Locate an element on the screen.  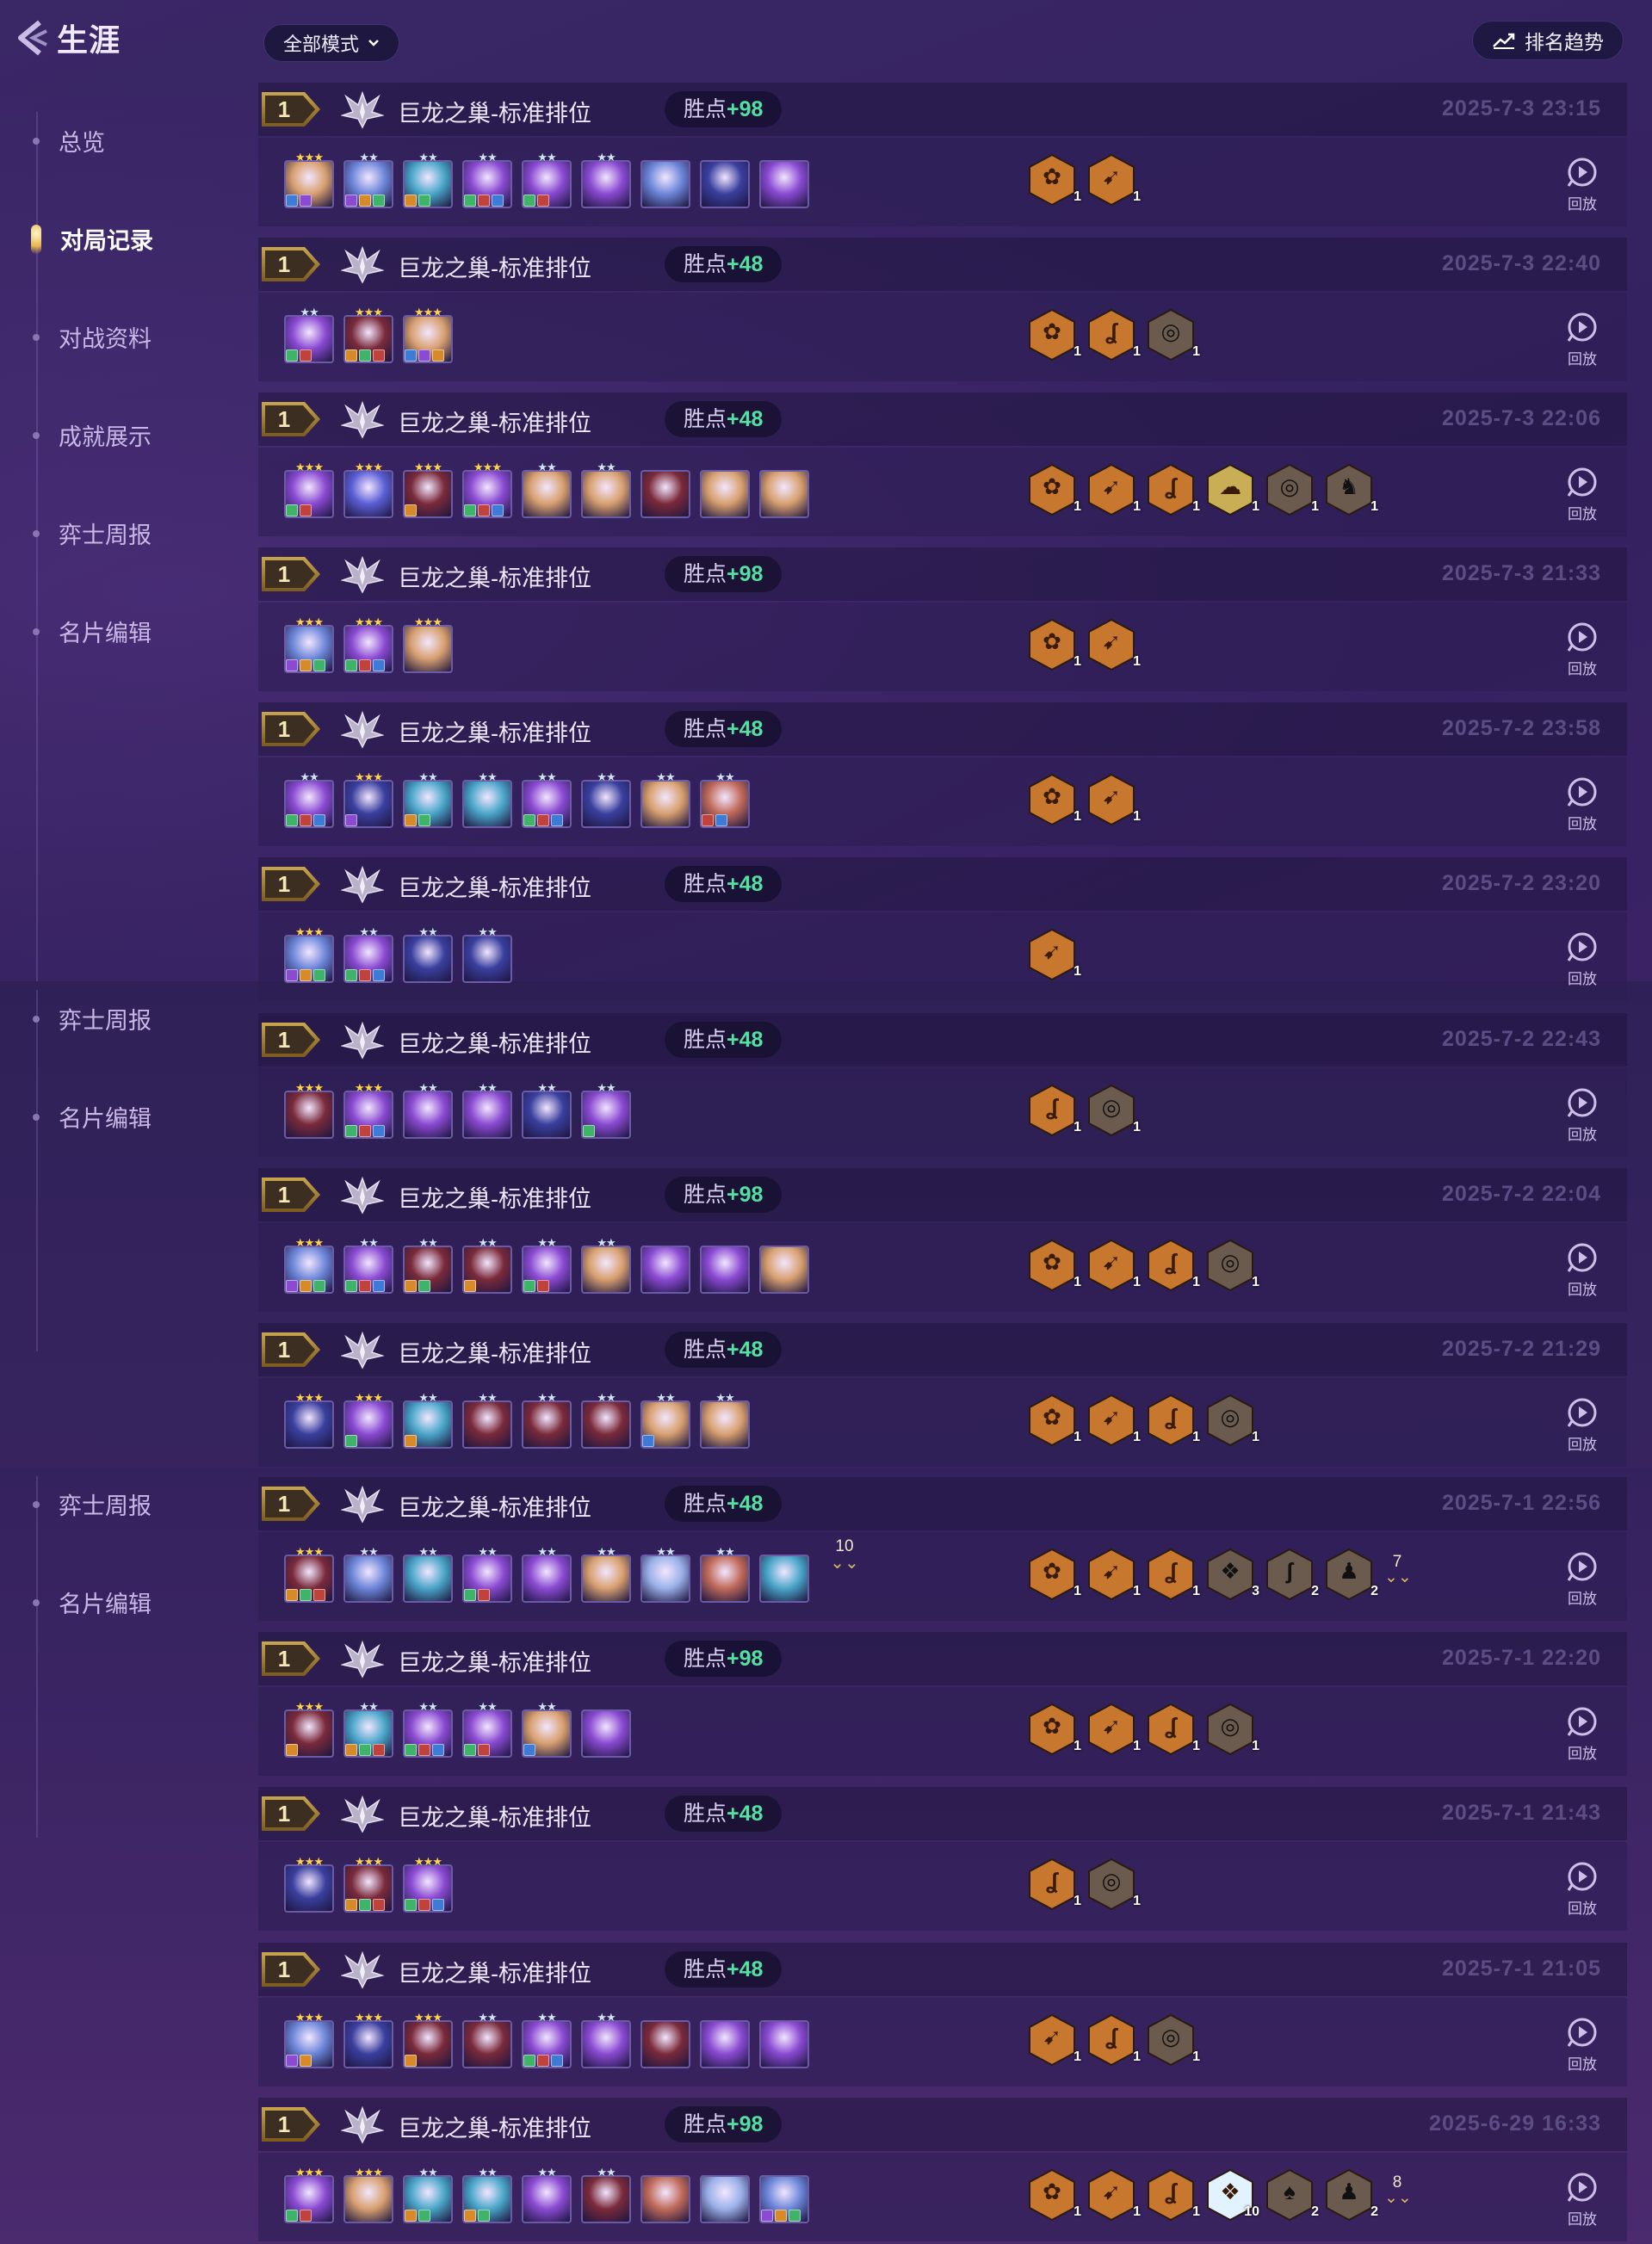
trait-badge: ❖ 10 is located at coordinates (1233, 2195).